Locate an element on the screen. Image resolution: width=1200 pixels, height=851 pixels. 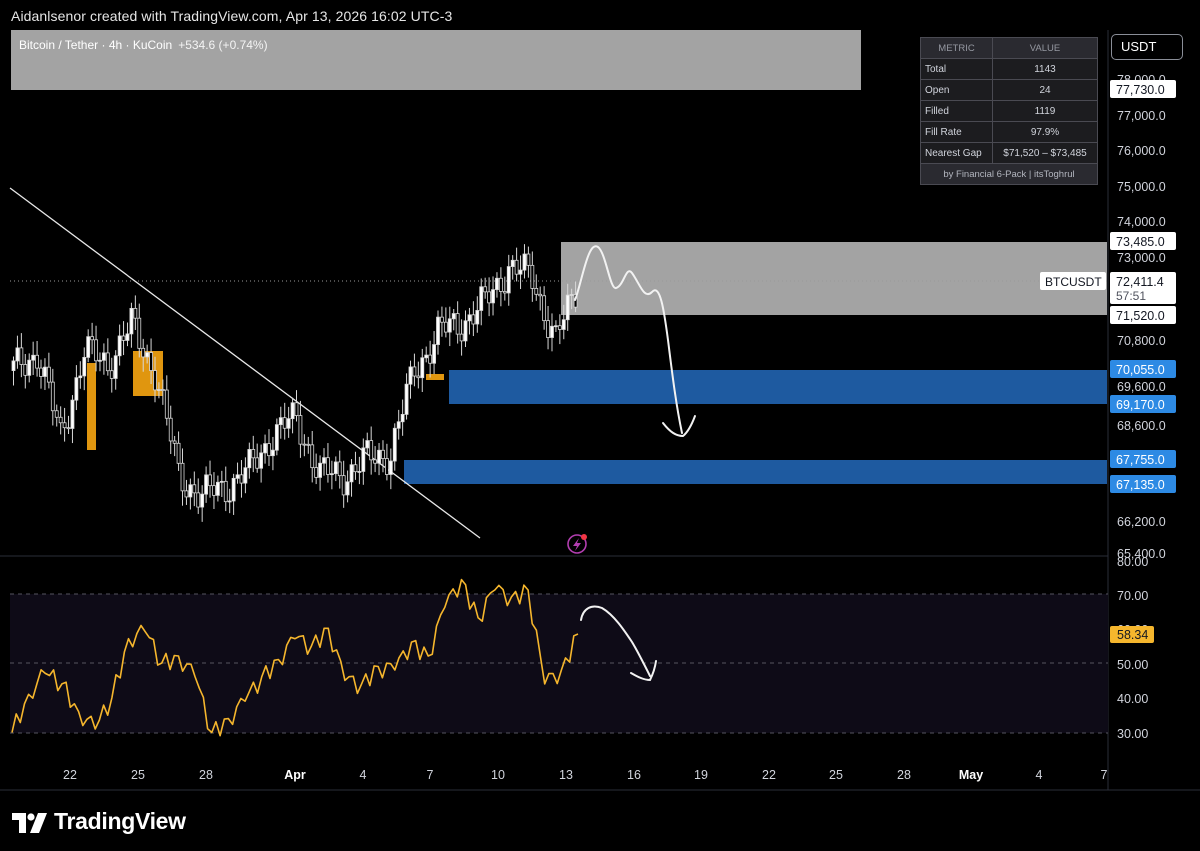
blue-zone-upper is located at coordinates (778, 387).